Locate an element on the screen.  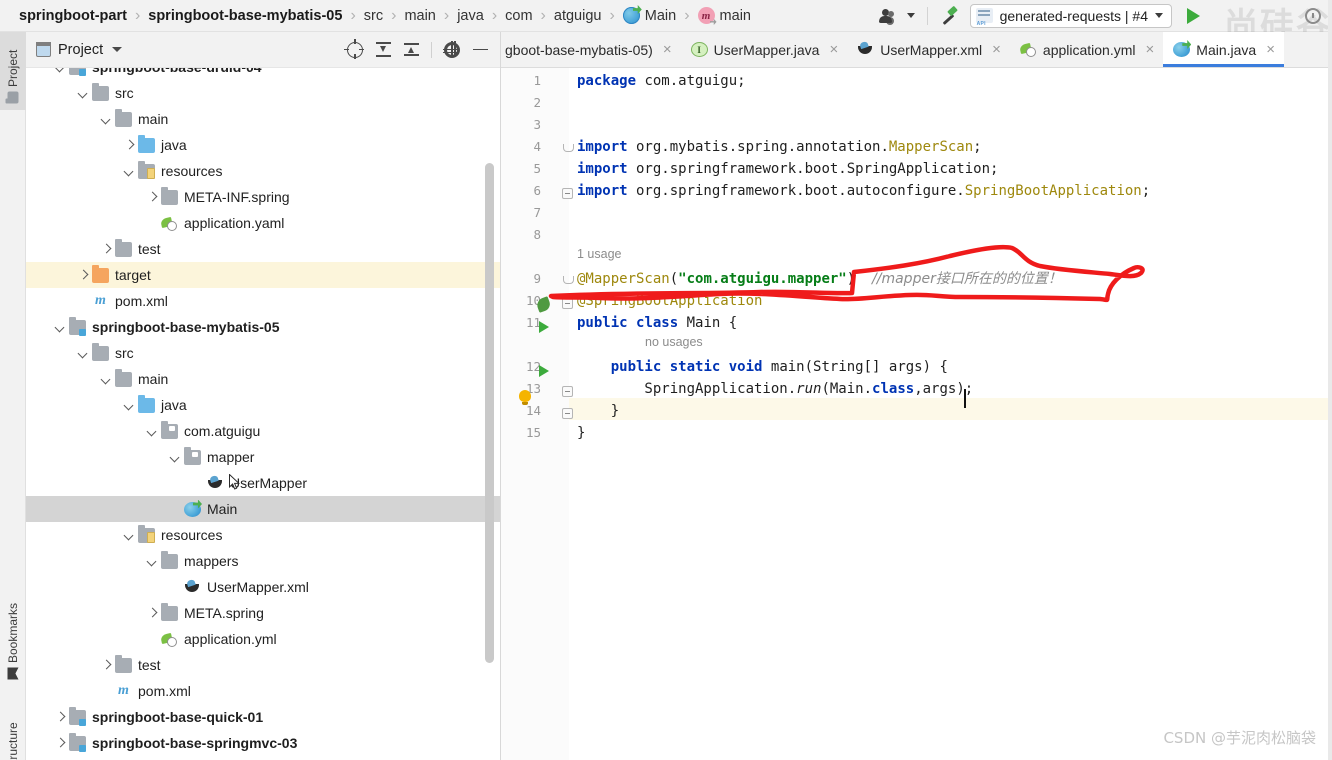
breadcrumb-item-atguigu: atguigu is located at coordinates (578, 16).